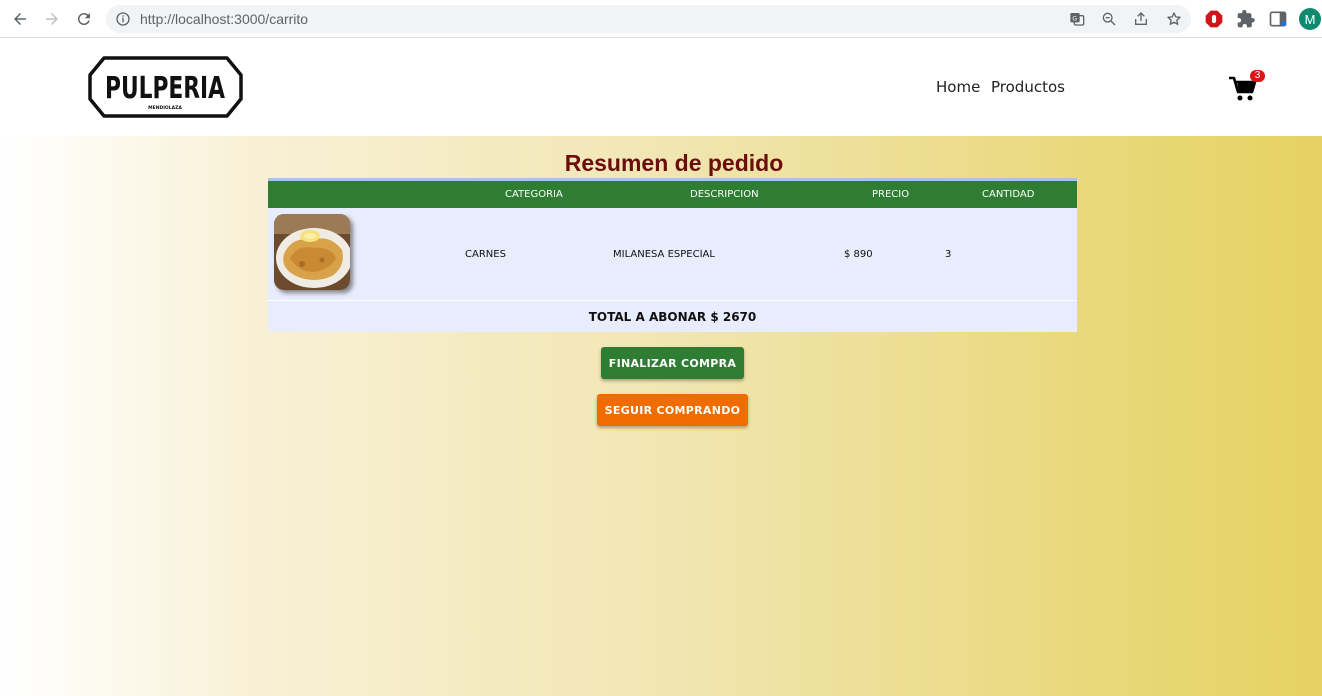 This screenshot has height=696, width=1322. I want to click on back-icon, so click(20, 19).